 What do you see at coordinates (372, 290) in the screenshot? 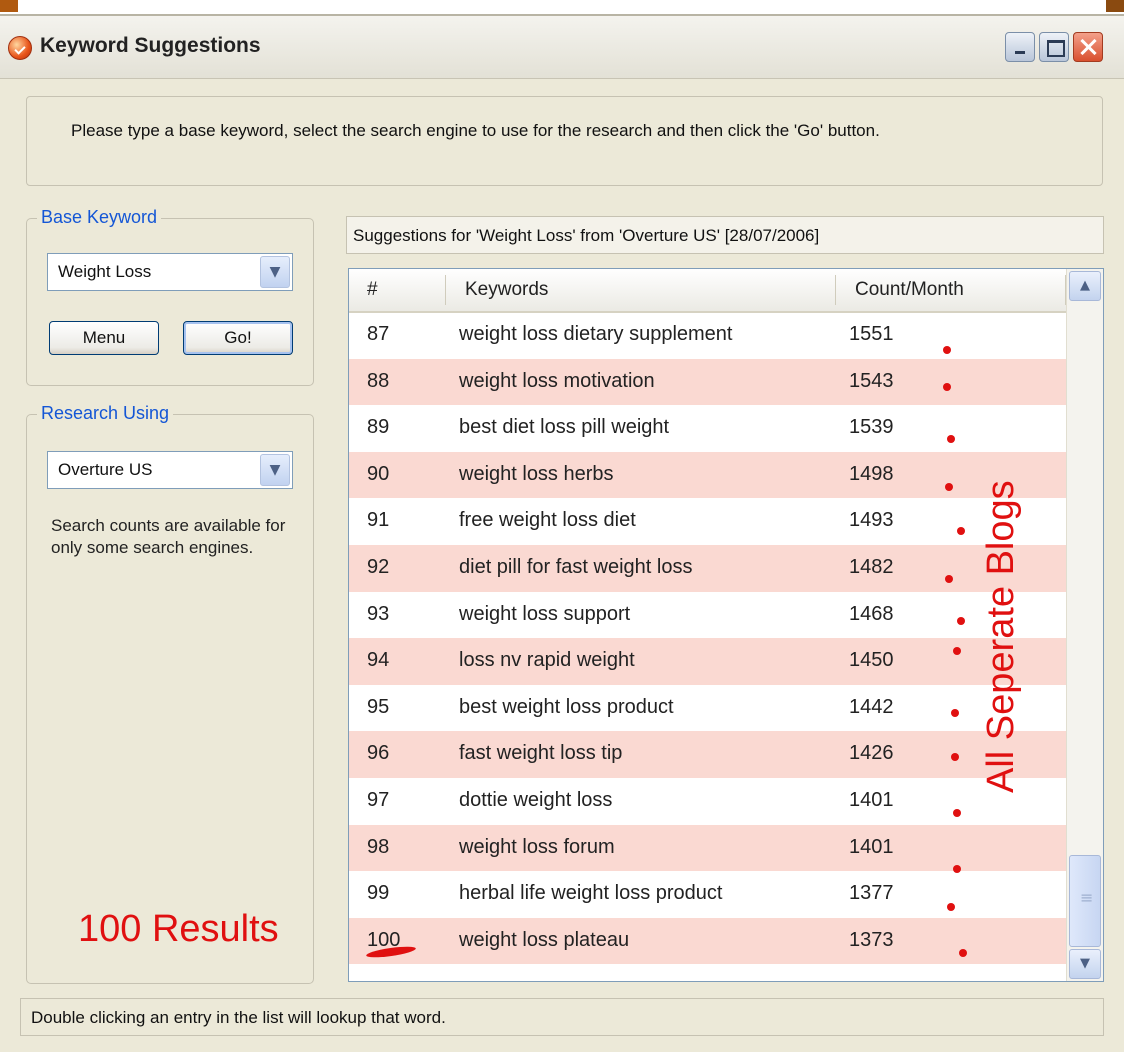
I see `column-header-number: #` at bounding box center [372, 290].